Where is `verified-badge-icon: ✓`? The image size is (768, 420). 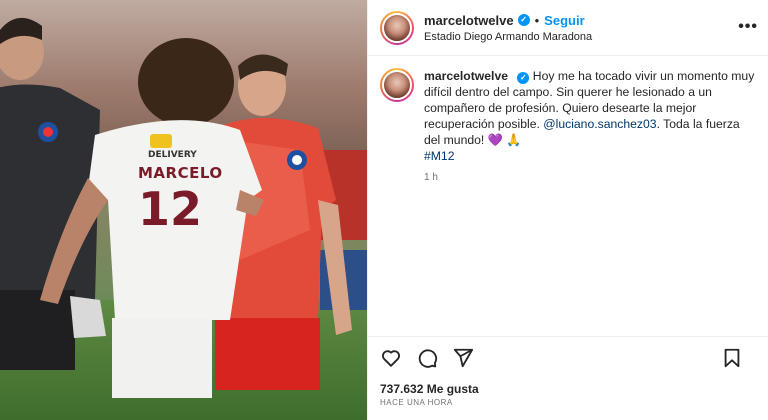 verified-badge-icon: ✓ is located at coordinates (523, 20).